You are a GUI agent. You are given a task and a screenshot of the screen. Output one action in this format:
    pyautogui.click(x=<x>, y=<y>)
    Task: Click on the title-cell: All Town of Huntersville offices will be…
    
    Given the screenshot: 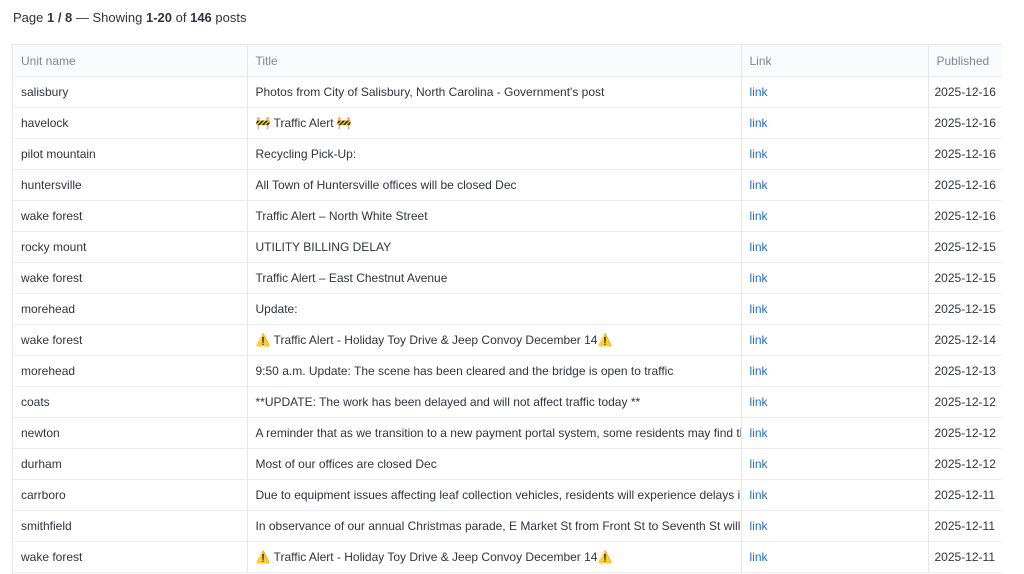 What is the action you would take?
    pyautogui.click(x=494, y=185)
    